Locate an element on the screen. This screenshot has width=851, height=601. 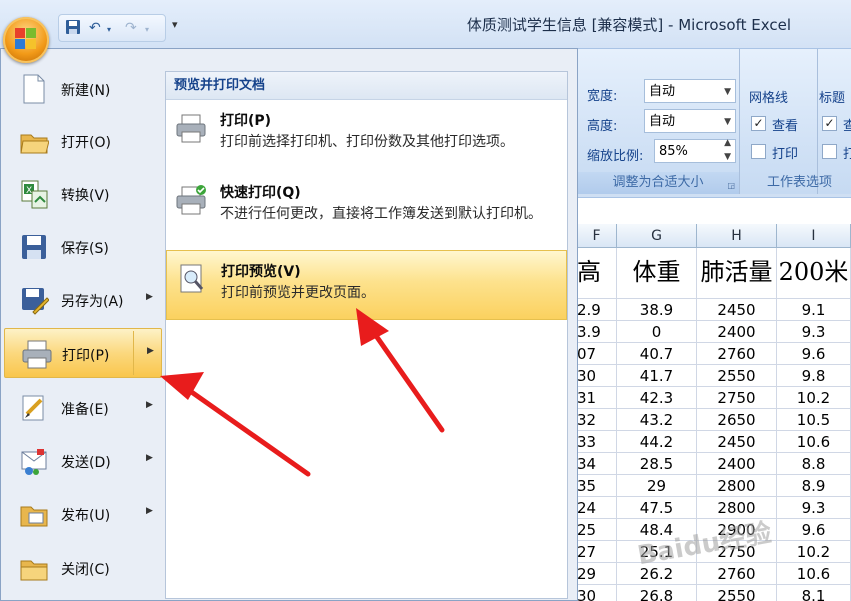
header-cell: 200米 is located at coordinates (814, 273).